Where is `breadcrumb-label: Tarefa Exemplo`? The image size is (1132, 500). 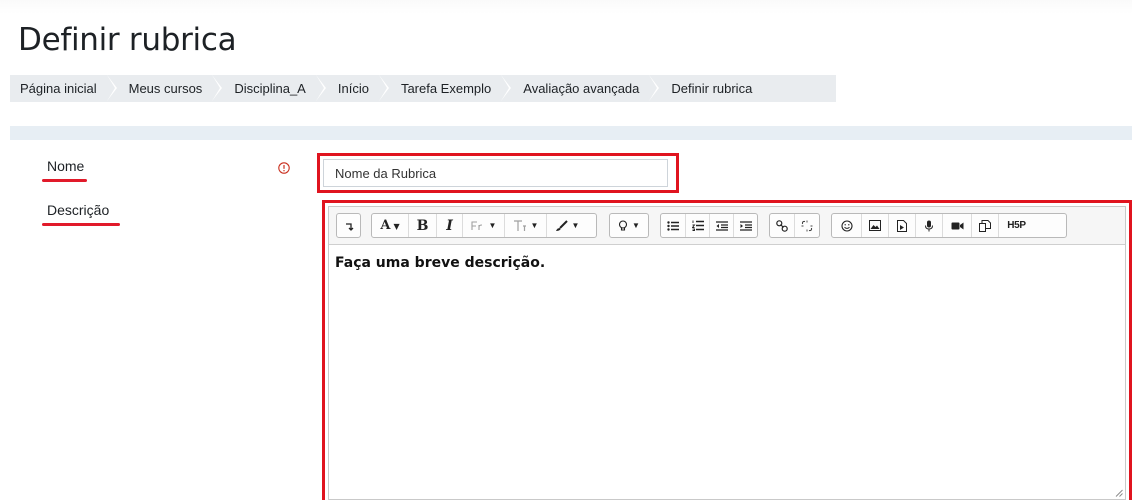 breadcrumb-label: Tarefa Exemplo is located at coordinates (446, 88).